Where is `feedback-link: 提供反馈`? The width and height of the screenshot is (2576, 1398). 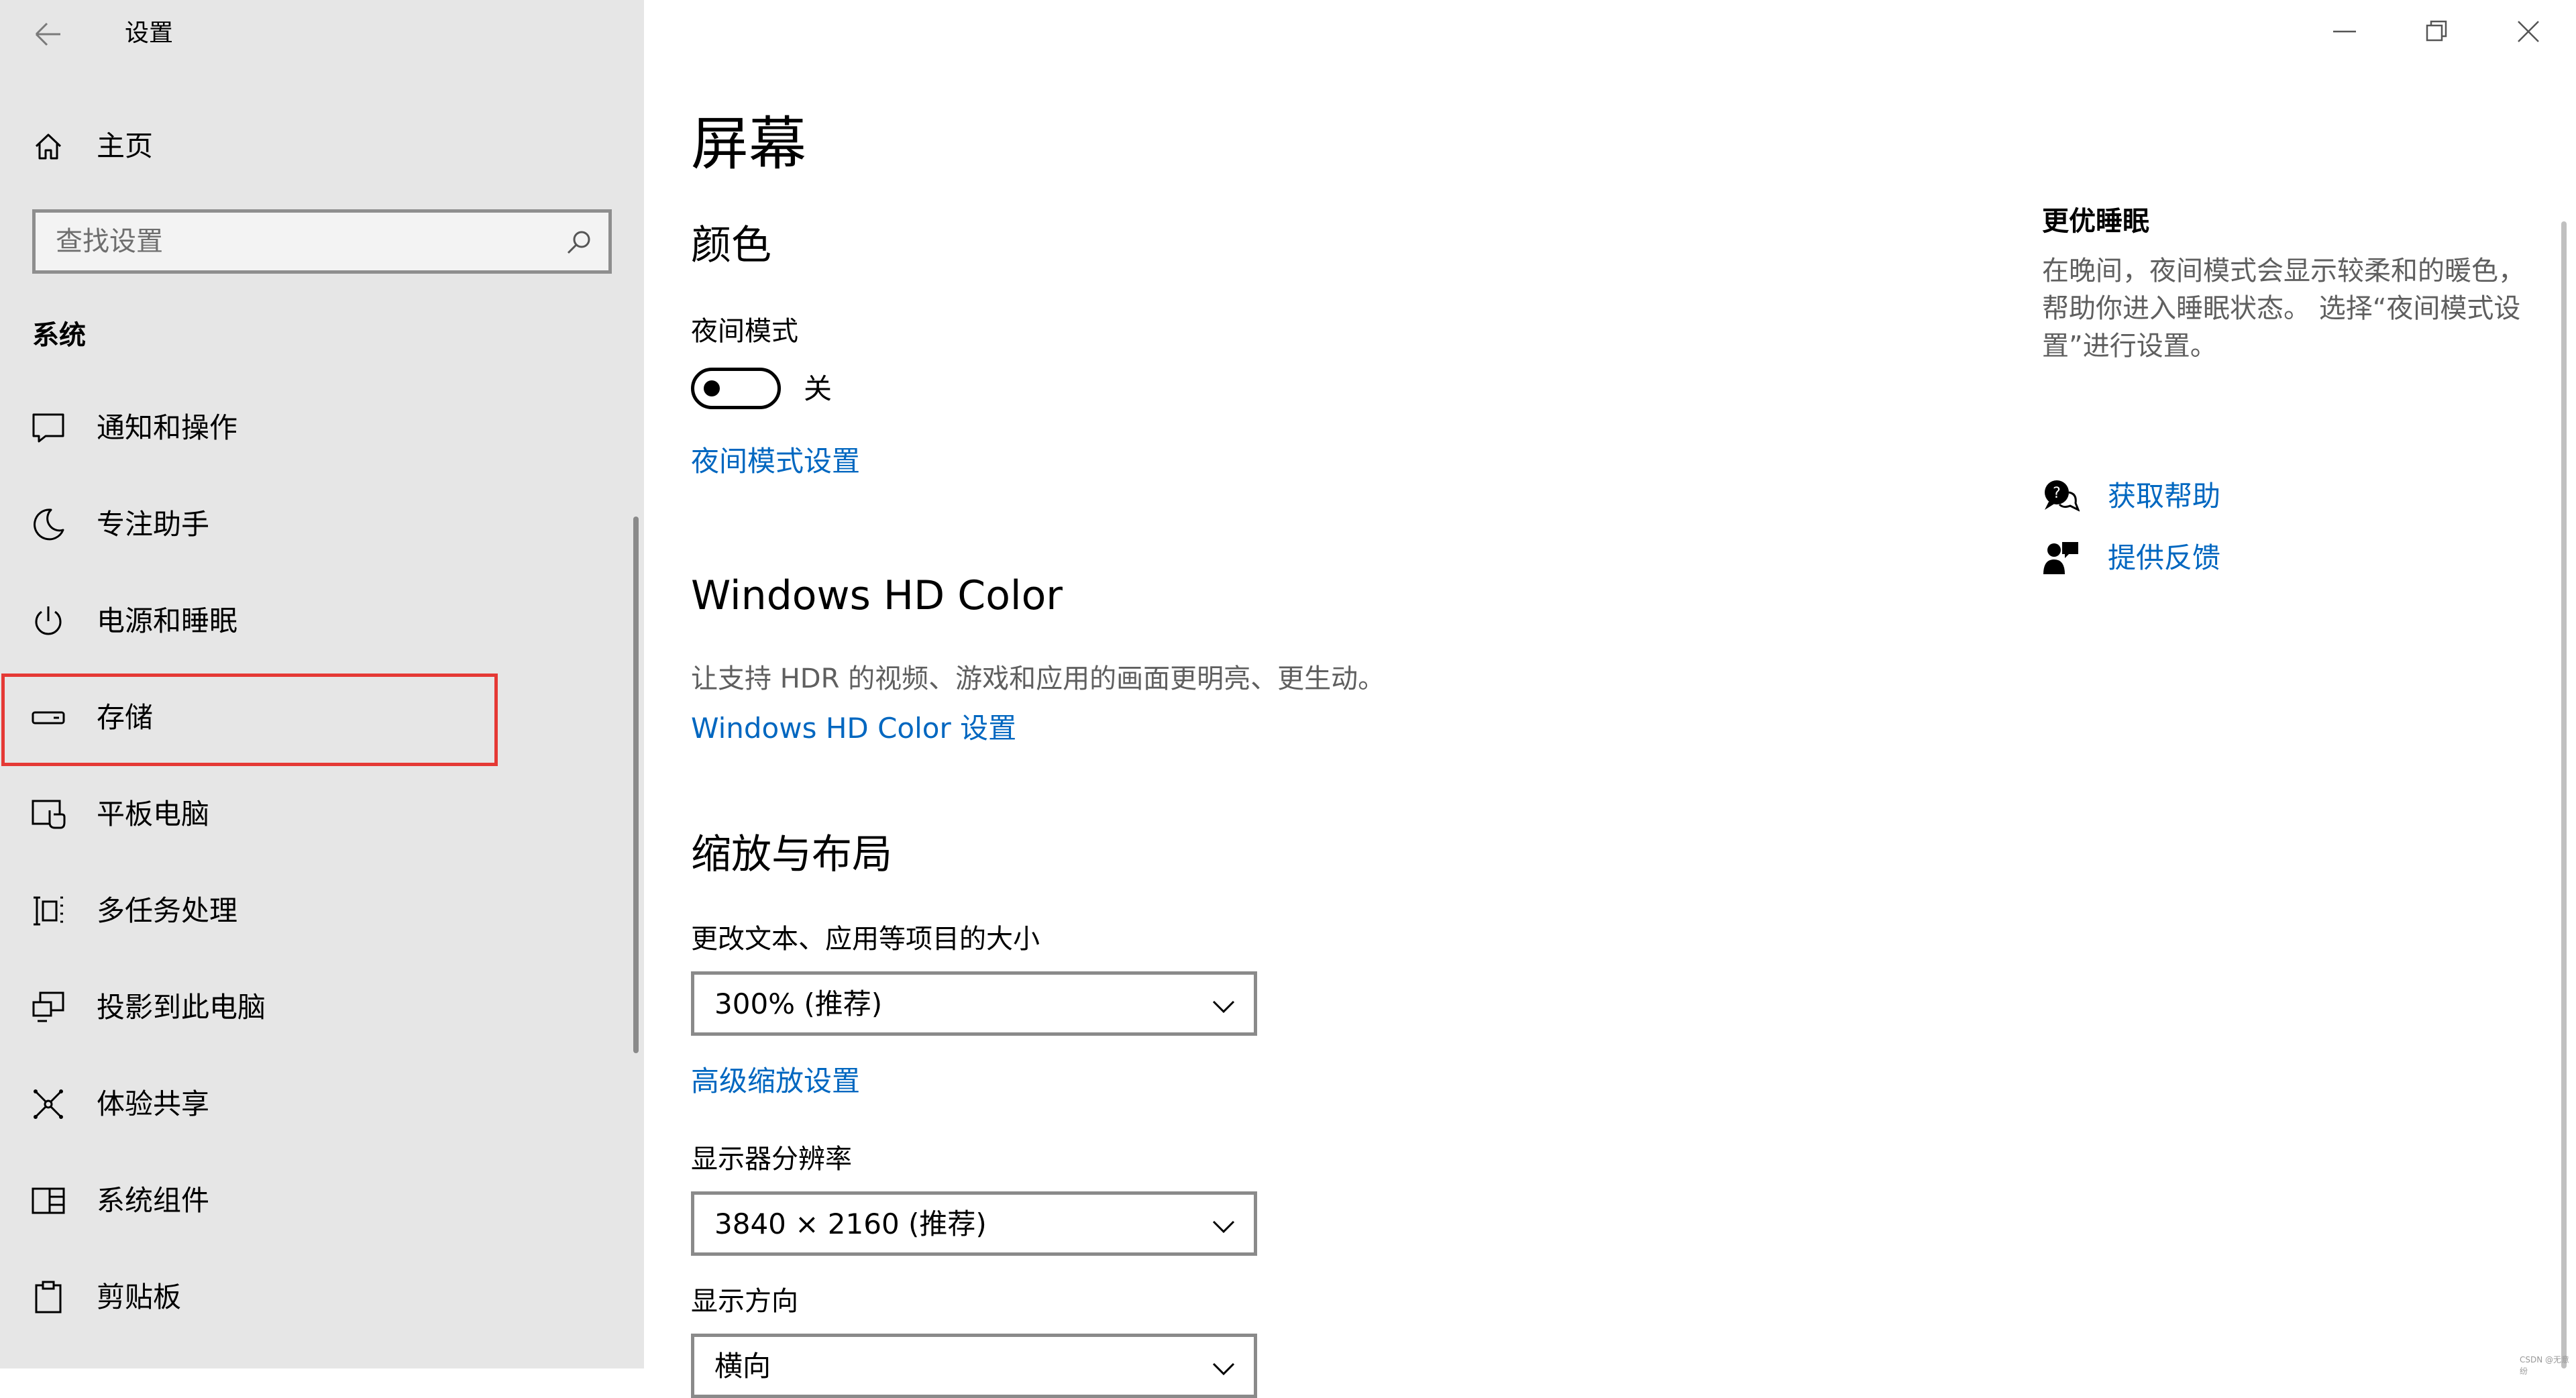
feedback-link: 提供反馈 is located at coordinates (2164, 558).